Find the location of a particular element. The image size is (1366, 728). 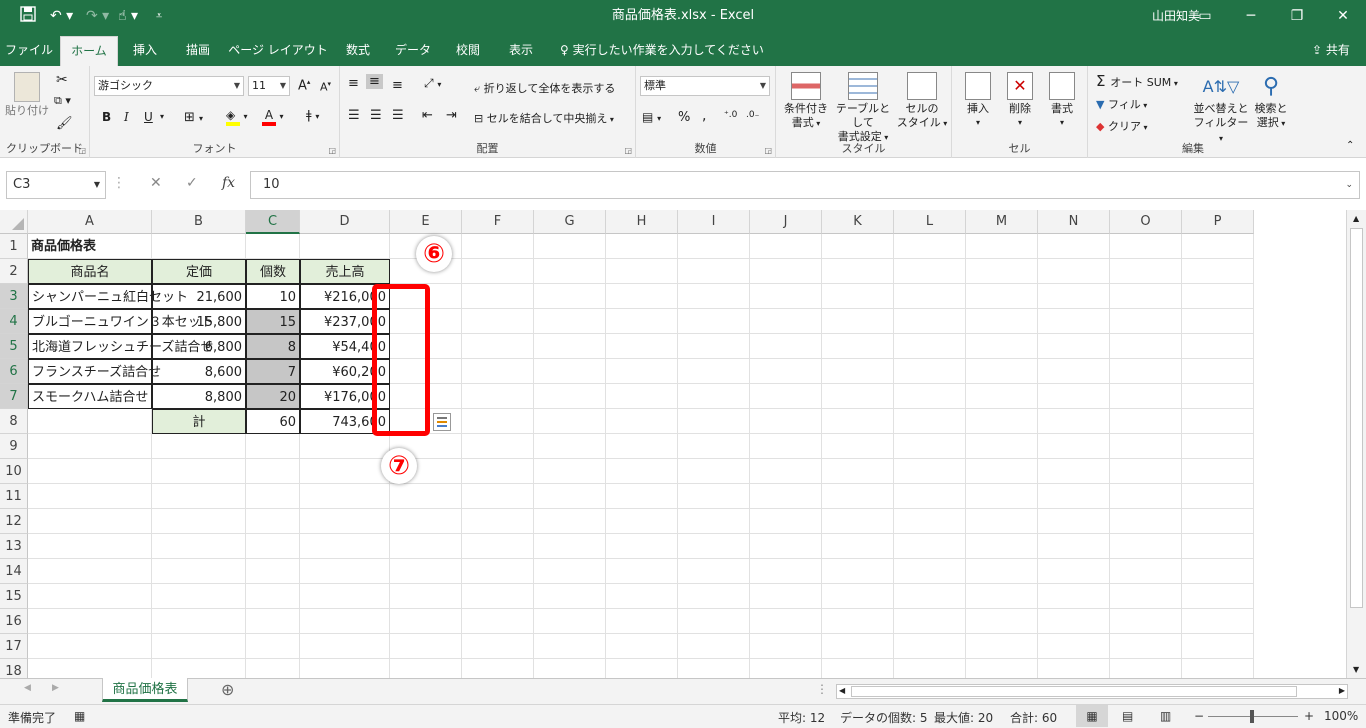

redo-icon: ↷ ▾ is located at coordinates (97, 16).